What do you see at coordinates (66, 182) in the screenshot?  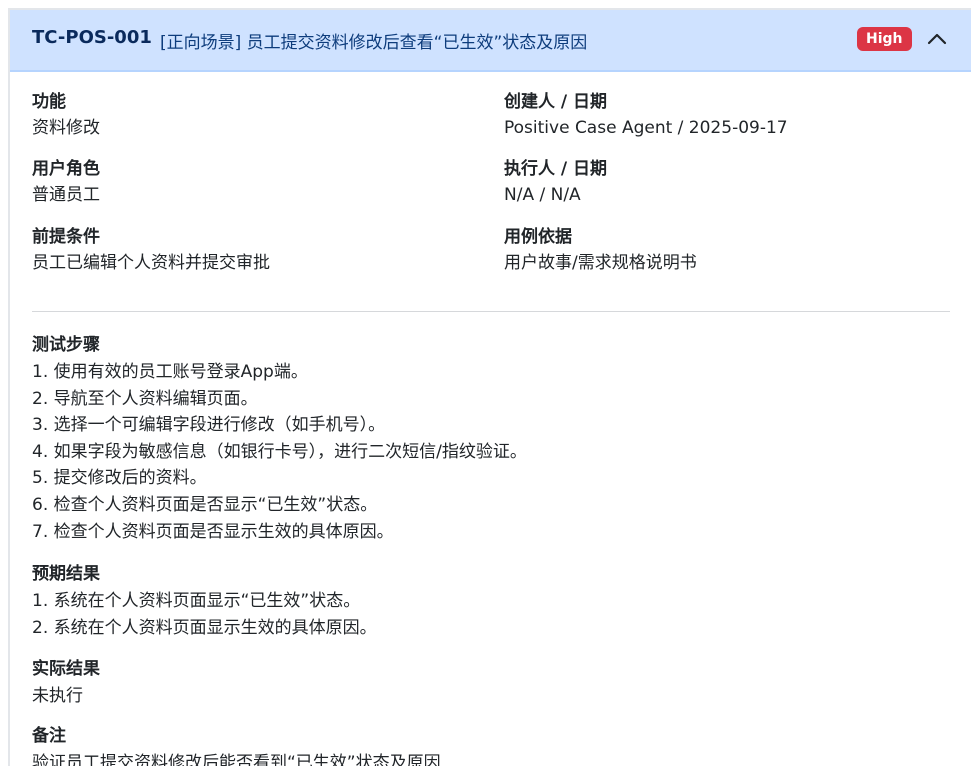 I see `field-role: 用户角色 普通员工` at bounding box center [66, 182].